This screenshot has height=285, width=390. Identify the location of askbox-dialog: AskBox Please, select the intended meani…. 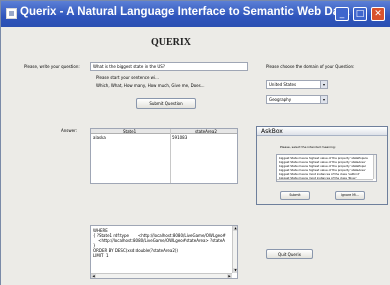
(322, 165).